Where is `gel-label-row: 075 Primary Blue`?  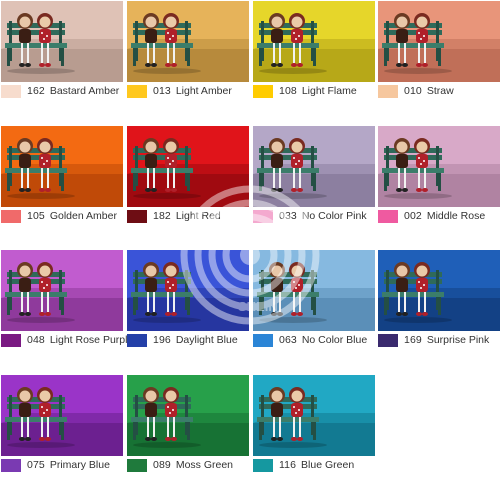 gel-label-row: 075 Primary Blue is located at coordinates (62, 465).